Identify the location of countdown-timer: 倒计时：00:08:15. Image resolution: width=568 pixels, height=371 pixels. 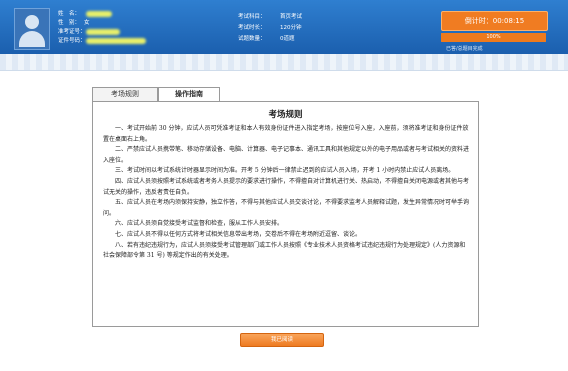
(494, 21).